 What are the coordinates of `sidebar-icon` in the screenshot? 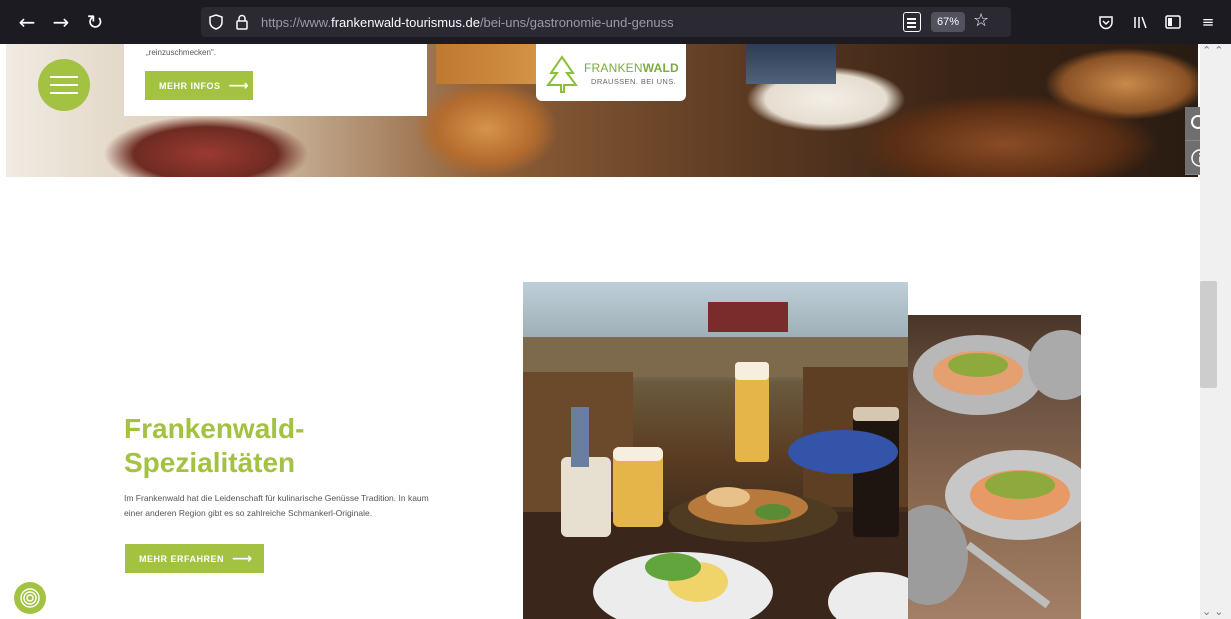 It's located at (1173, 22).